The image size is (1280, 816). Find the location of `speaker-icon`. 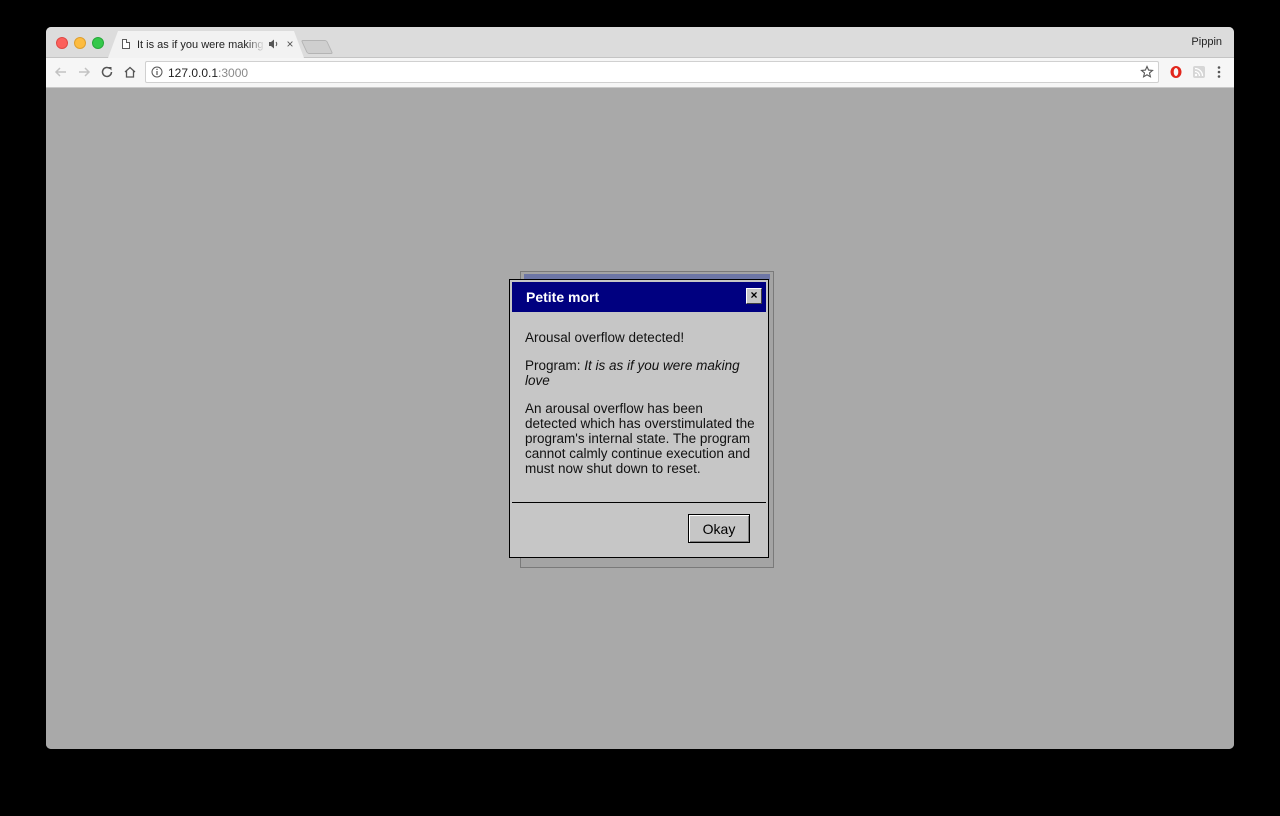

speaker-icon is located at coordinates (274, 44).